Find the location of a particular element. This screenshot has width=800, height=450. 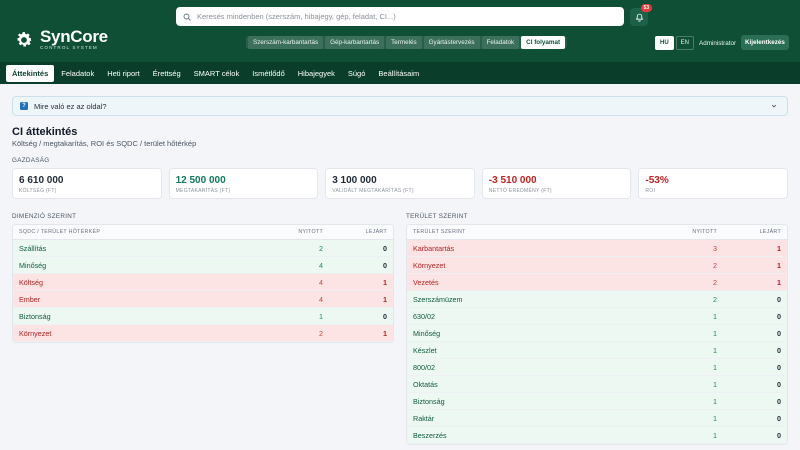

brand-logo: SynCore CONTROL SYSTEM is located at coordinates (61, 38).